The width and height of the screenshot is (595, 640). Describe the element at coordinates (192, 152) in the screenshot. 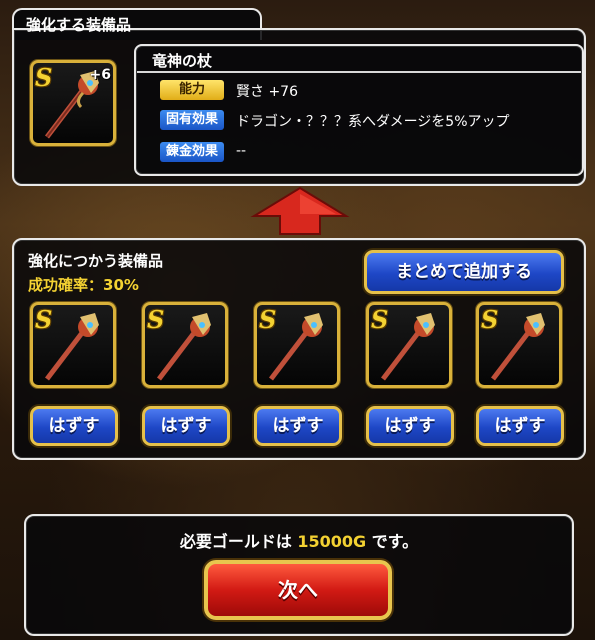

I see `stat-badge-alchemy: 錬金効果` at that location.